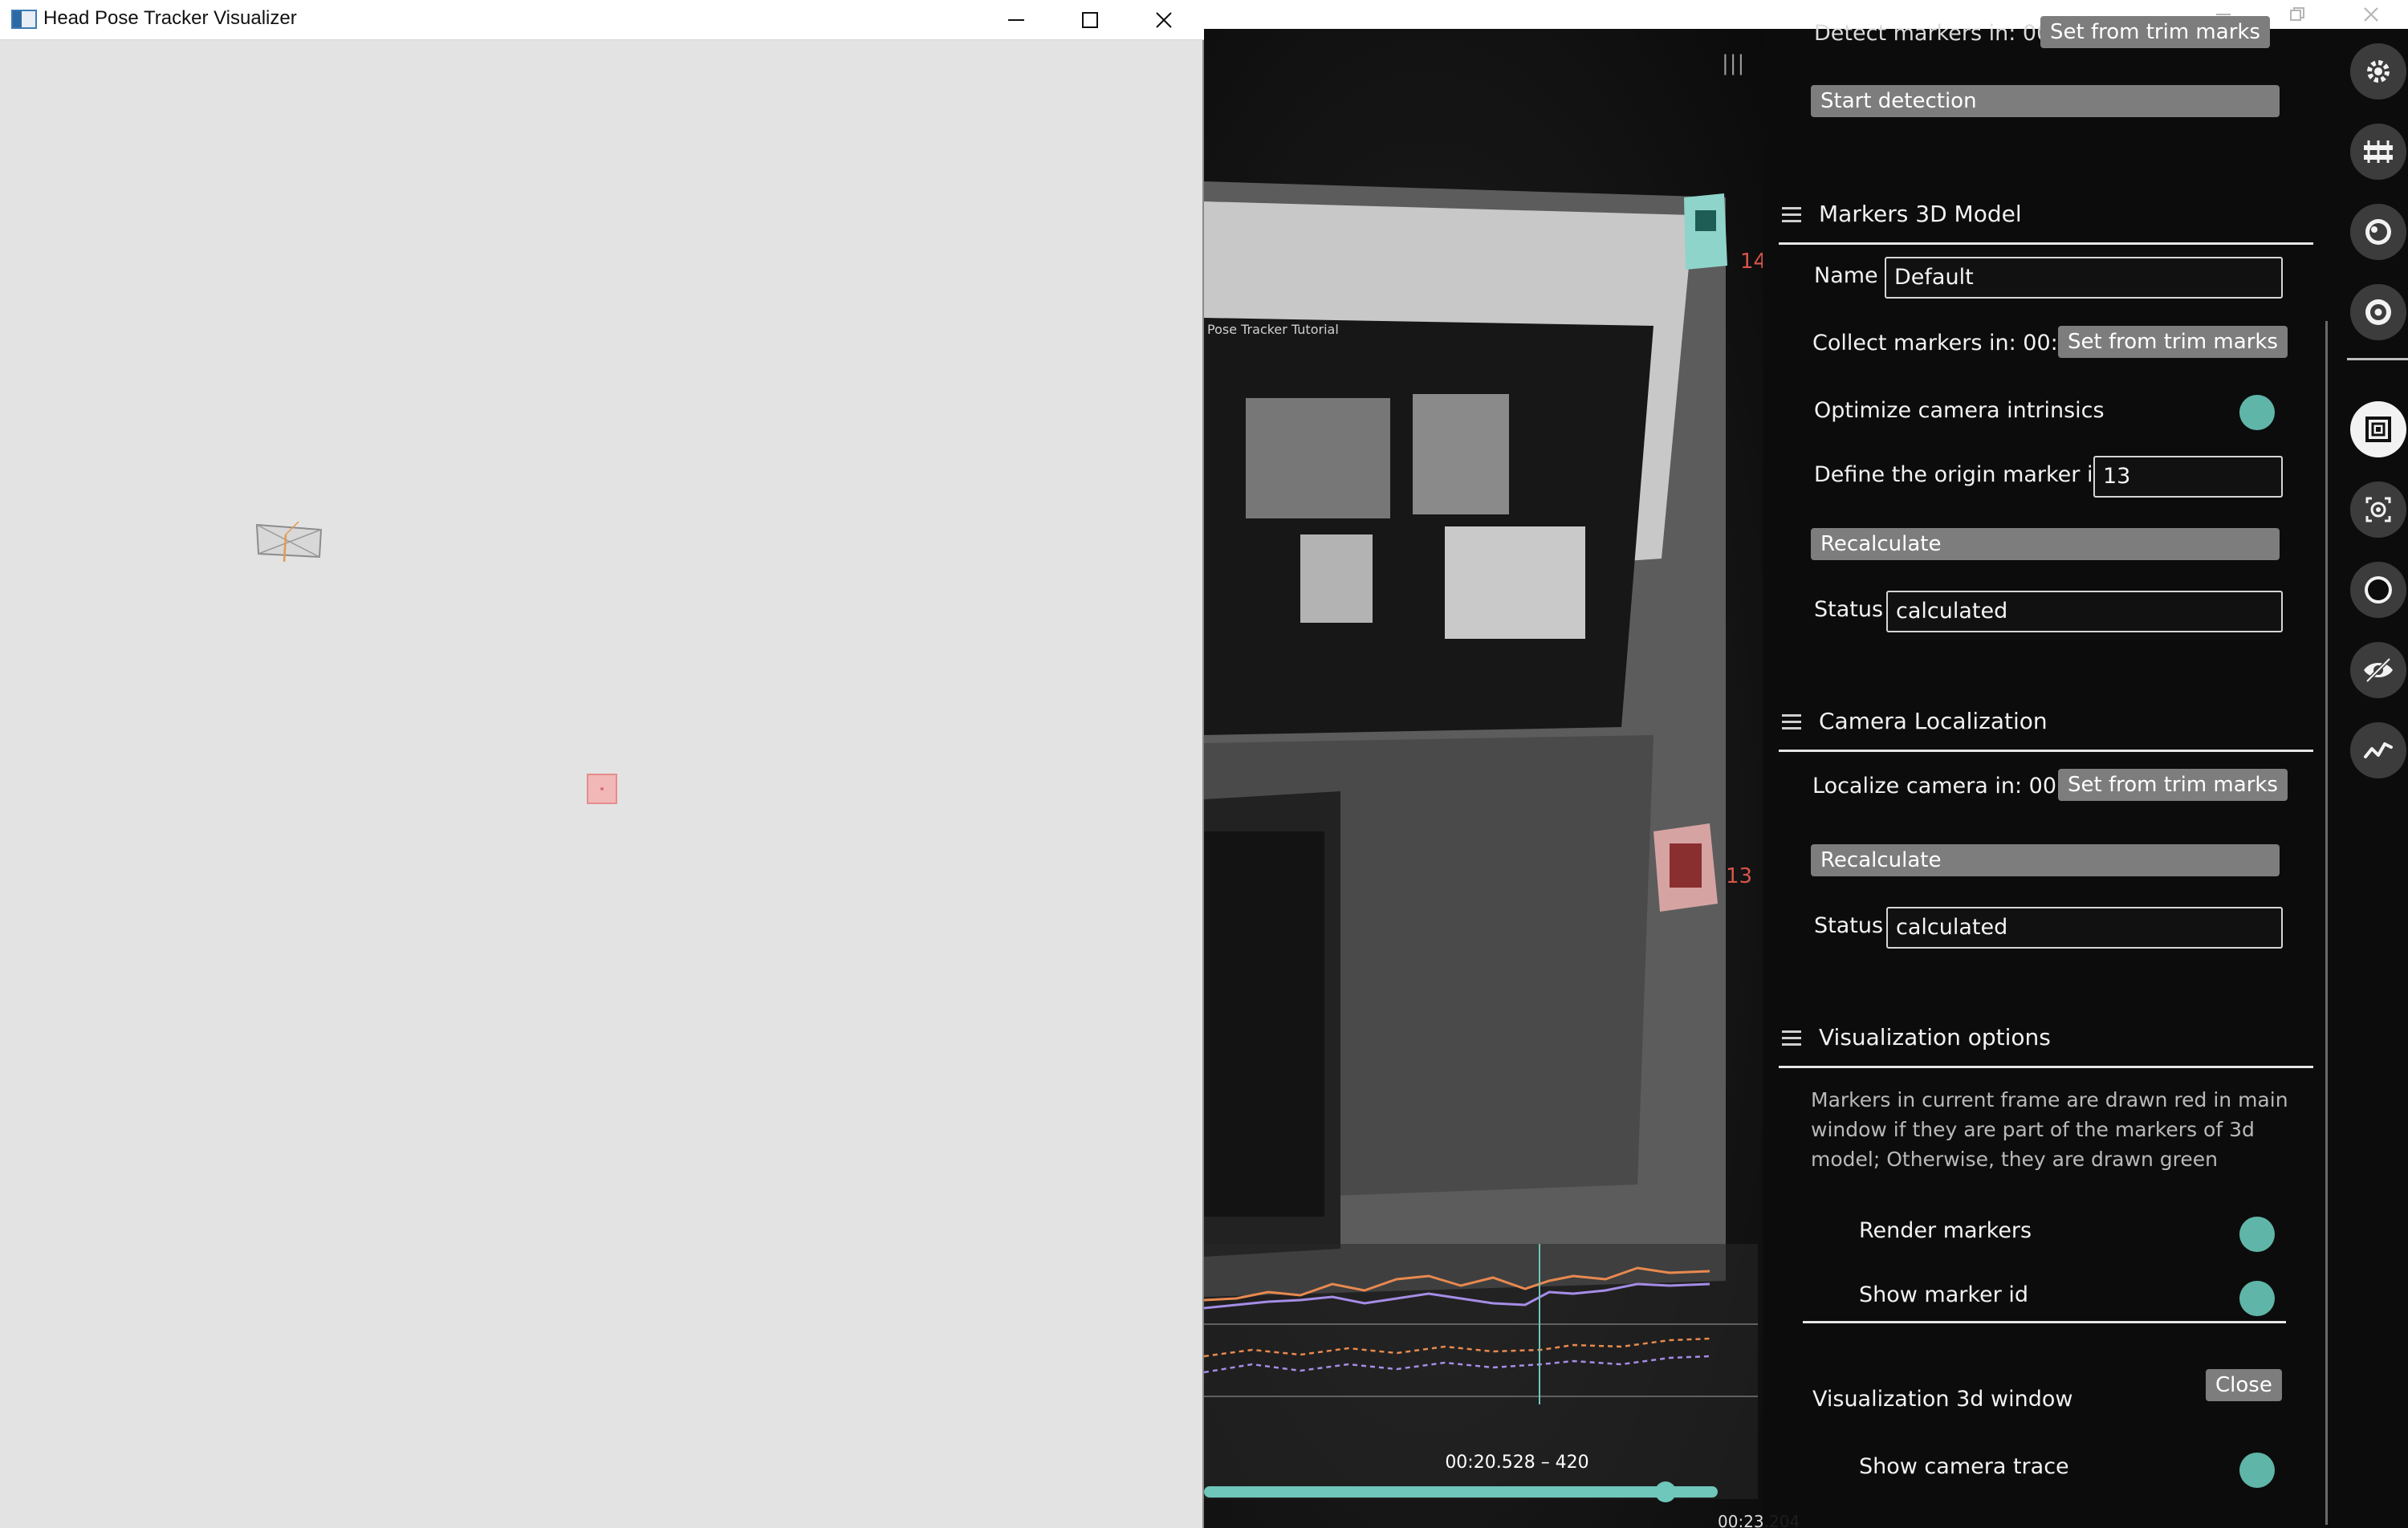  What do you see at coordinates (1517, 1463) in the screenshot?
I see `timeline-range-label: 00:20.528 – 420` at bounding box center [1517, 1463].